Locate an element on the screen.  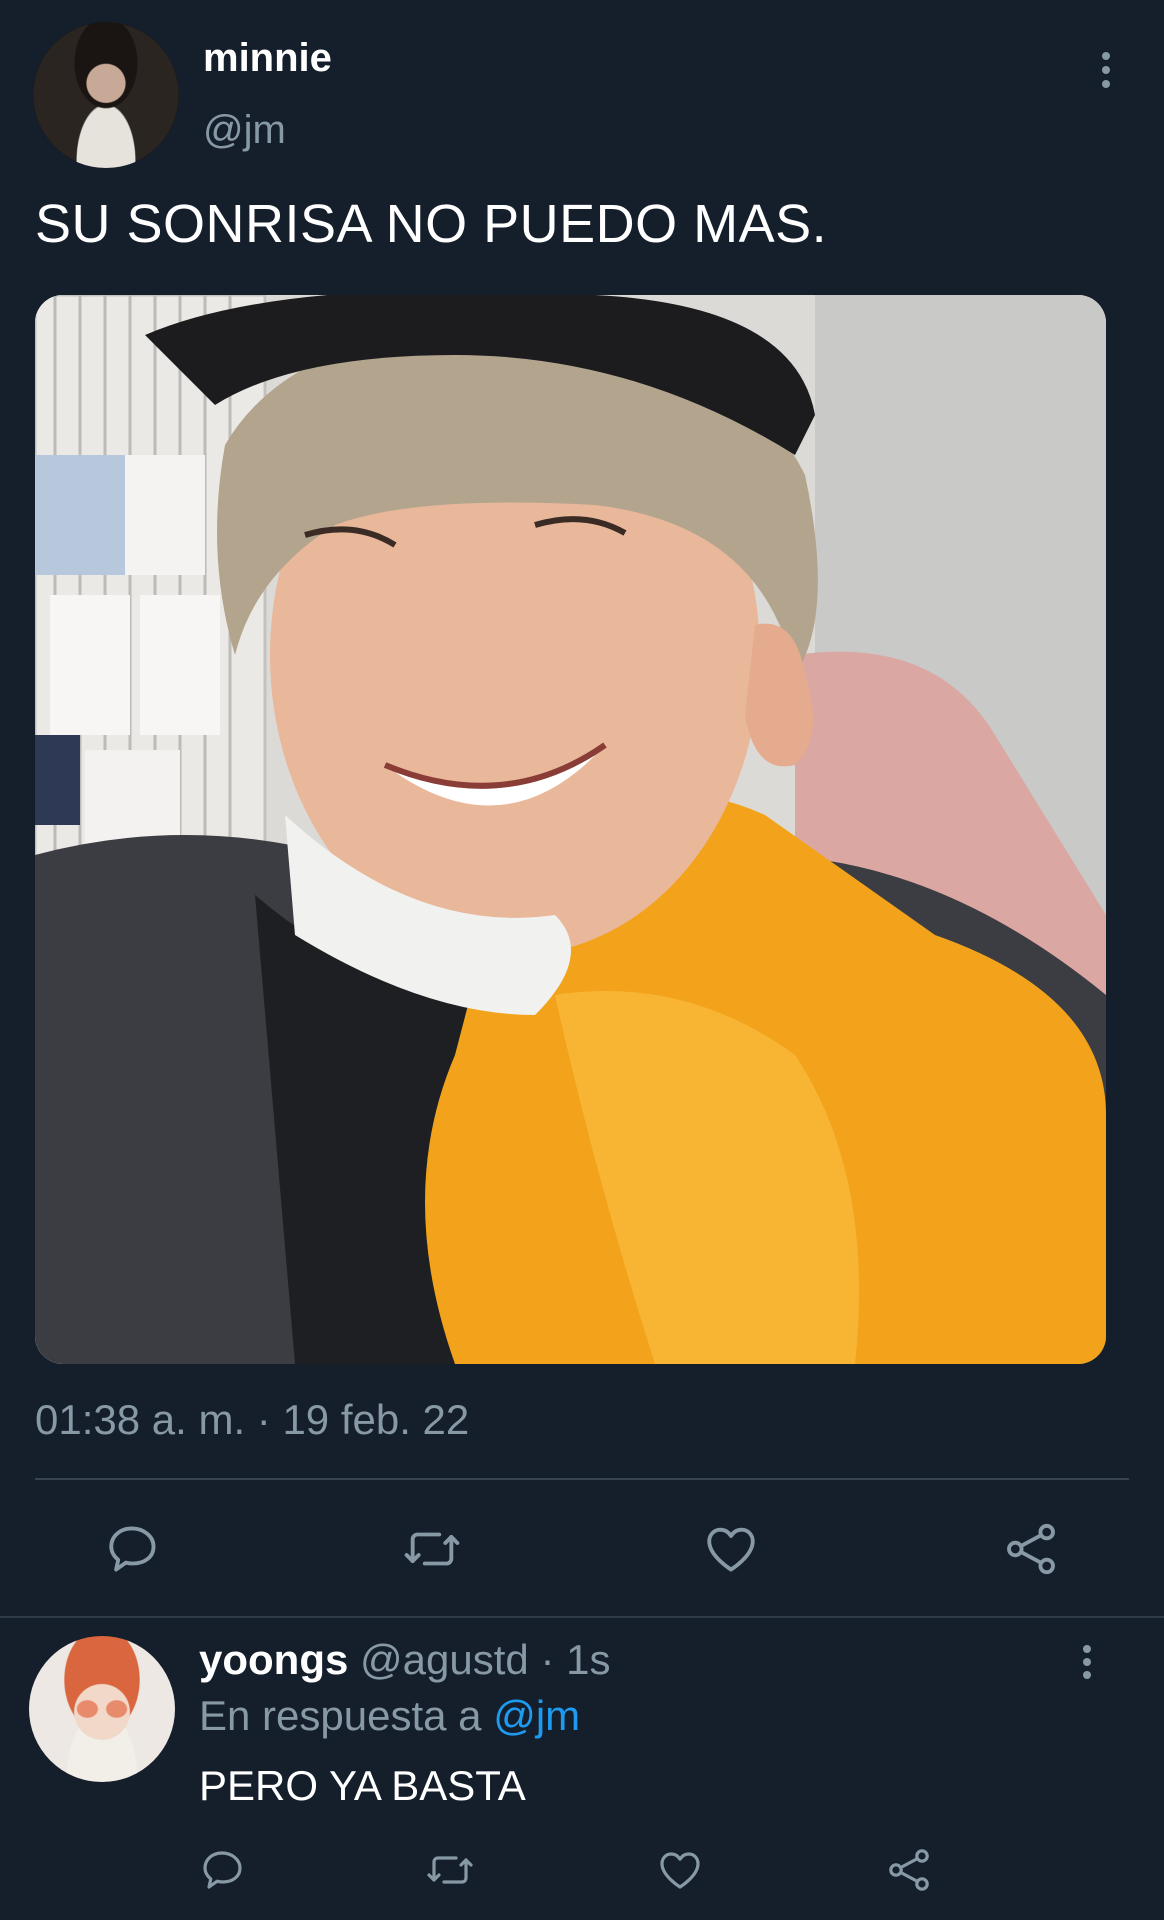
reply-author-avatar is located at coordinates (102, 1709).